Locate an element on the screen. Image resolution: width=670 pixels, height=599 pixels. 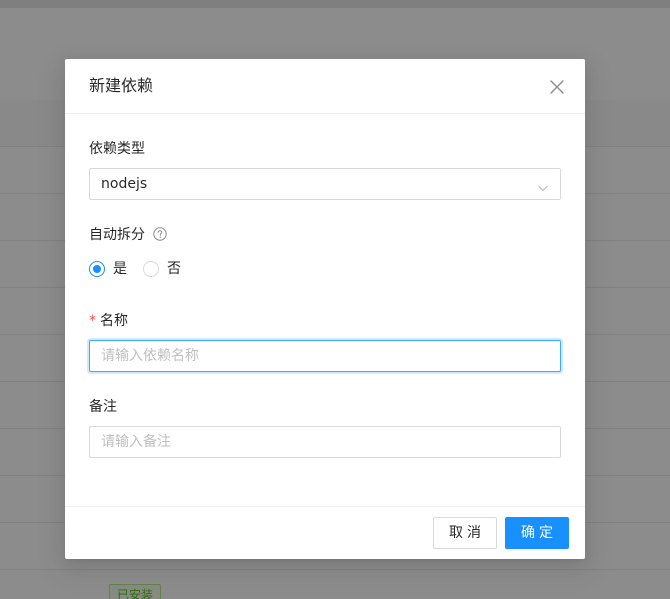
required-mark: * is located at coordinates (92, 321).